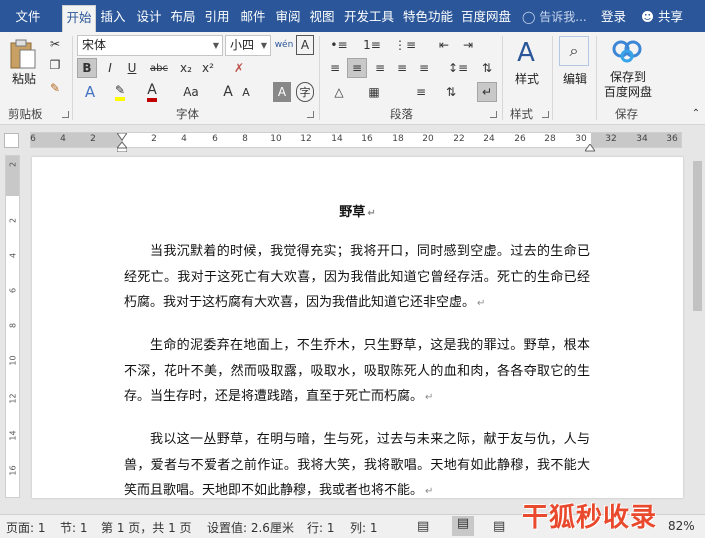 Image resolution: width=705 pixels, height=538 pixels. Describe the element at coordinates (627, 51) in the screenshot. I see `cloud-icon` at that location.